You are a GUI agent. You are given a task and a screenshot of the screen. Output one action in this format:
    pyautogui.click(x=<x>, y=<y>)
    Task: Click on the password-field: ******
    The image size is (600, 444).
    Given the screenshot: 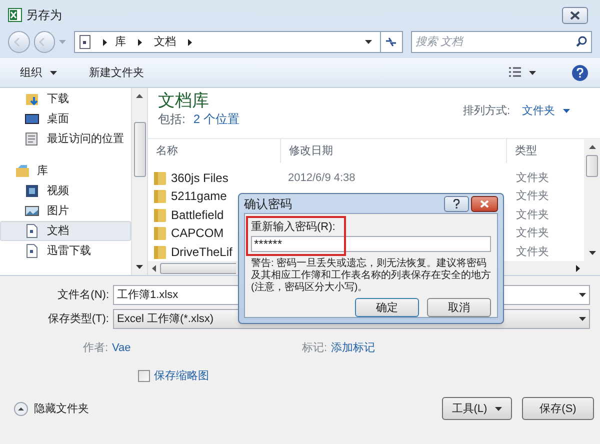 What is the action you would take?
    pyautogui.click(x=371, y=244)
    